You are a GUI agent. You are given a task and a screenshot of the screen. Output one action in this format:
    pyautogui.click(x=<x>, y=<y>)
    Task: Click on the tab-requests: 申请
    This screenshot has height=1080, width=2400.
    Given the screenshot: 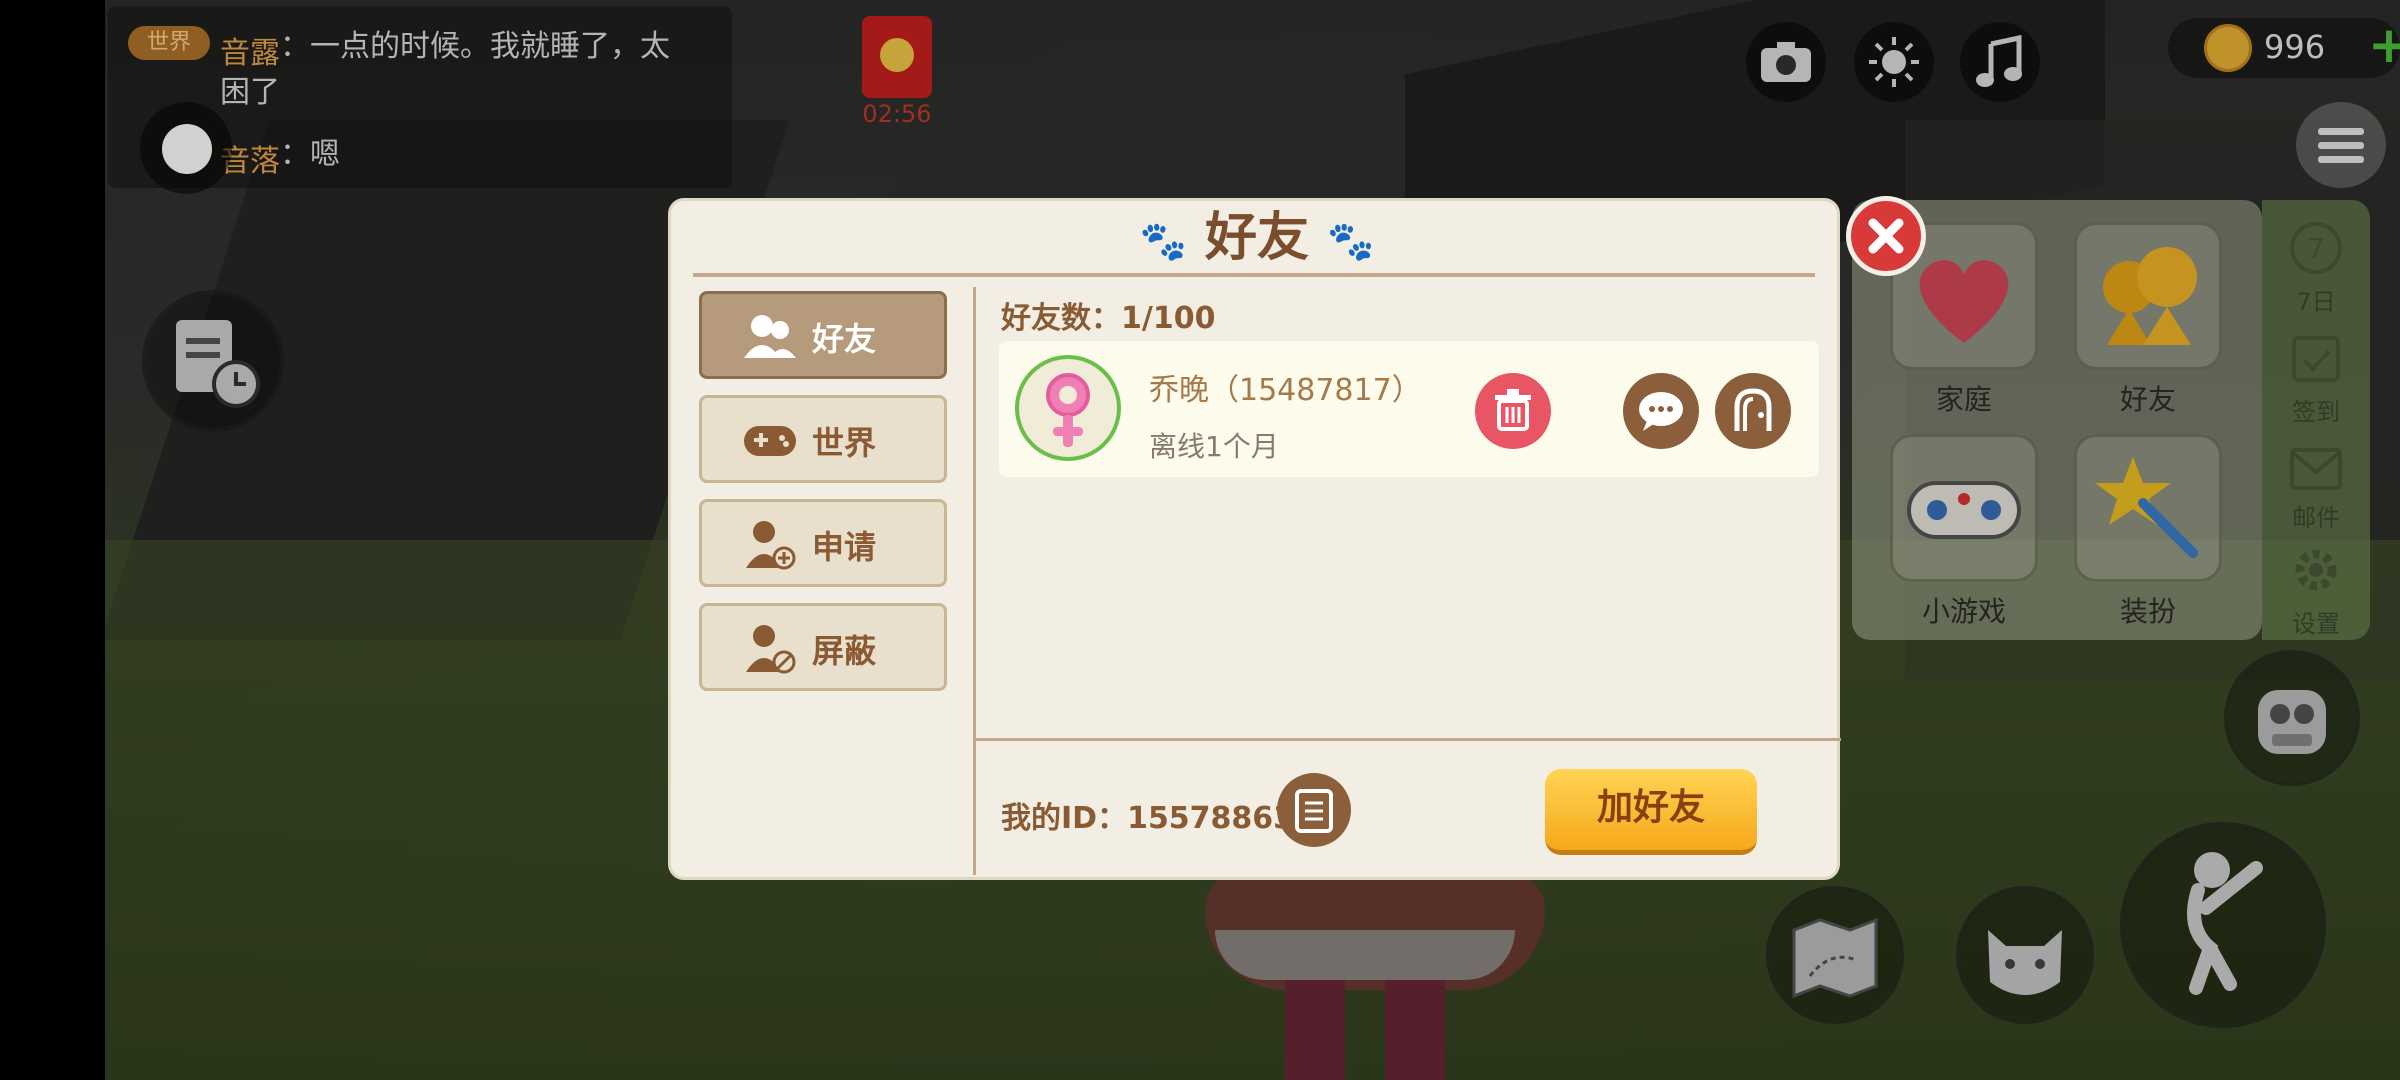 What is the action you would take?
    pyautogui.click(x=823, y=543)
    